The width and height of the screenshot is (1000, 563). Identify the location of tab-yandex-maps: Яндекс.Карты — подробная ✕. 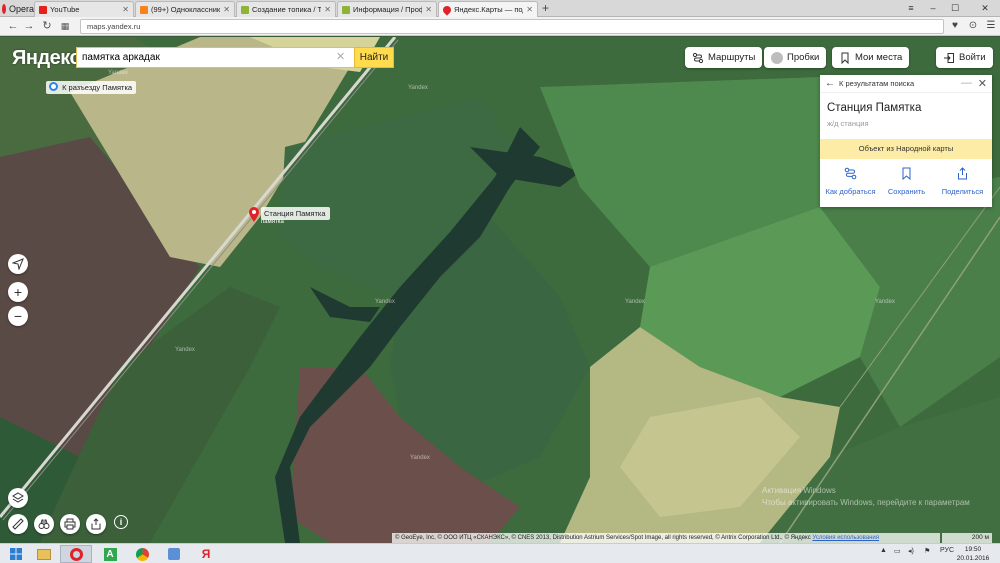
(488, 9).